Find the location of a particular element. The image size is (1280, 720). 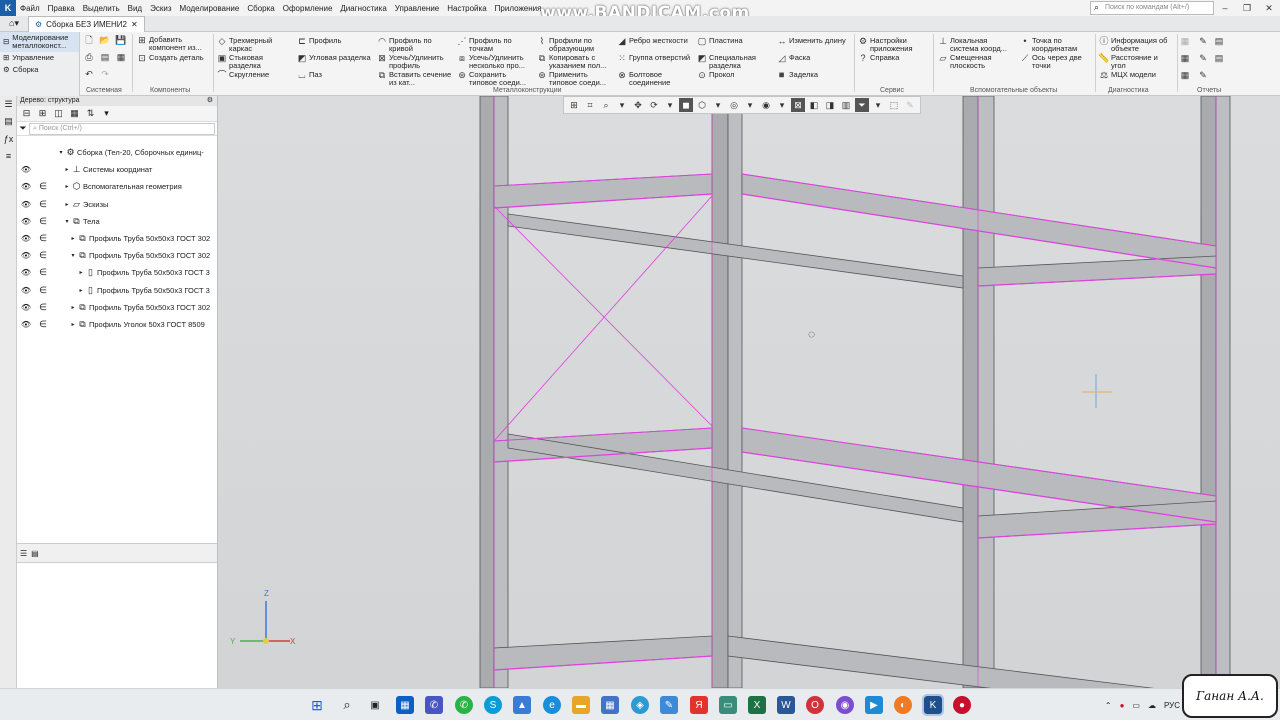

record-icon: ● is located at coordinates (1122, 705).